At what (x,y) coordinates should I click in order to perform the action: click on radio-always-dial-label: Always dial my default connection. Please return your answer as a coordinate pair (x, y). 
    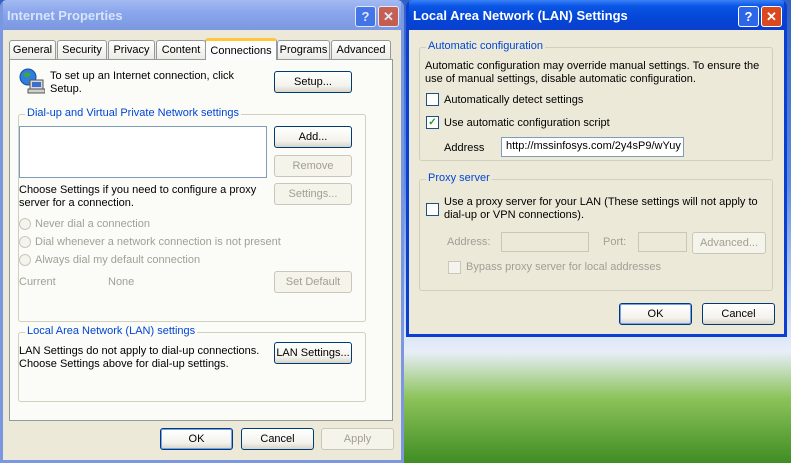
    Looking at the image, I should click on (118, 260).